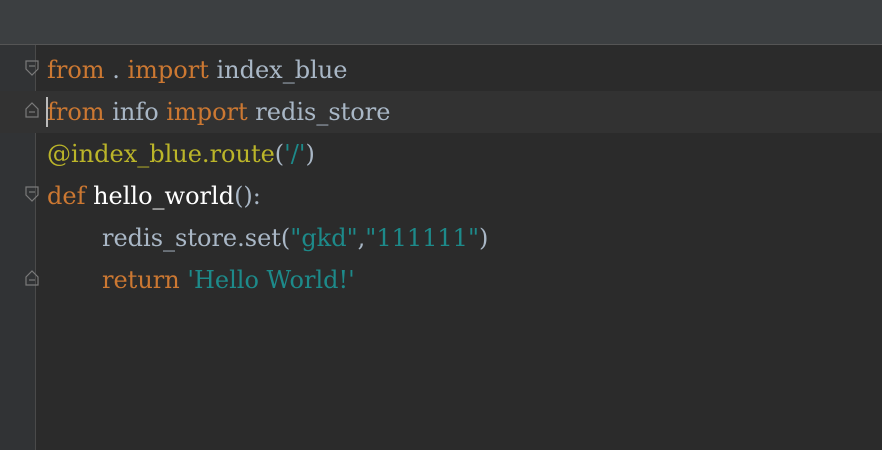  What do you see at coordinates (278, 70) in the screenshot?
I see `import-name: index_blue` at bounding box center [278, 70].